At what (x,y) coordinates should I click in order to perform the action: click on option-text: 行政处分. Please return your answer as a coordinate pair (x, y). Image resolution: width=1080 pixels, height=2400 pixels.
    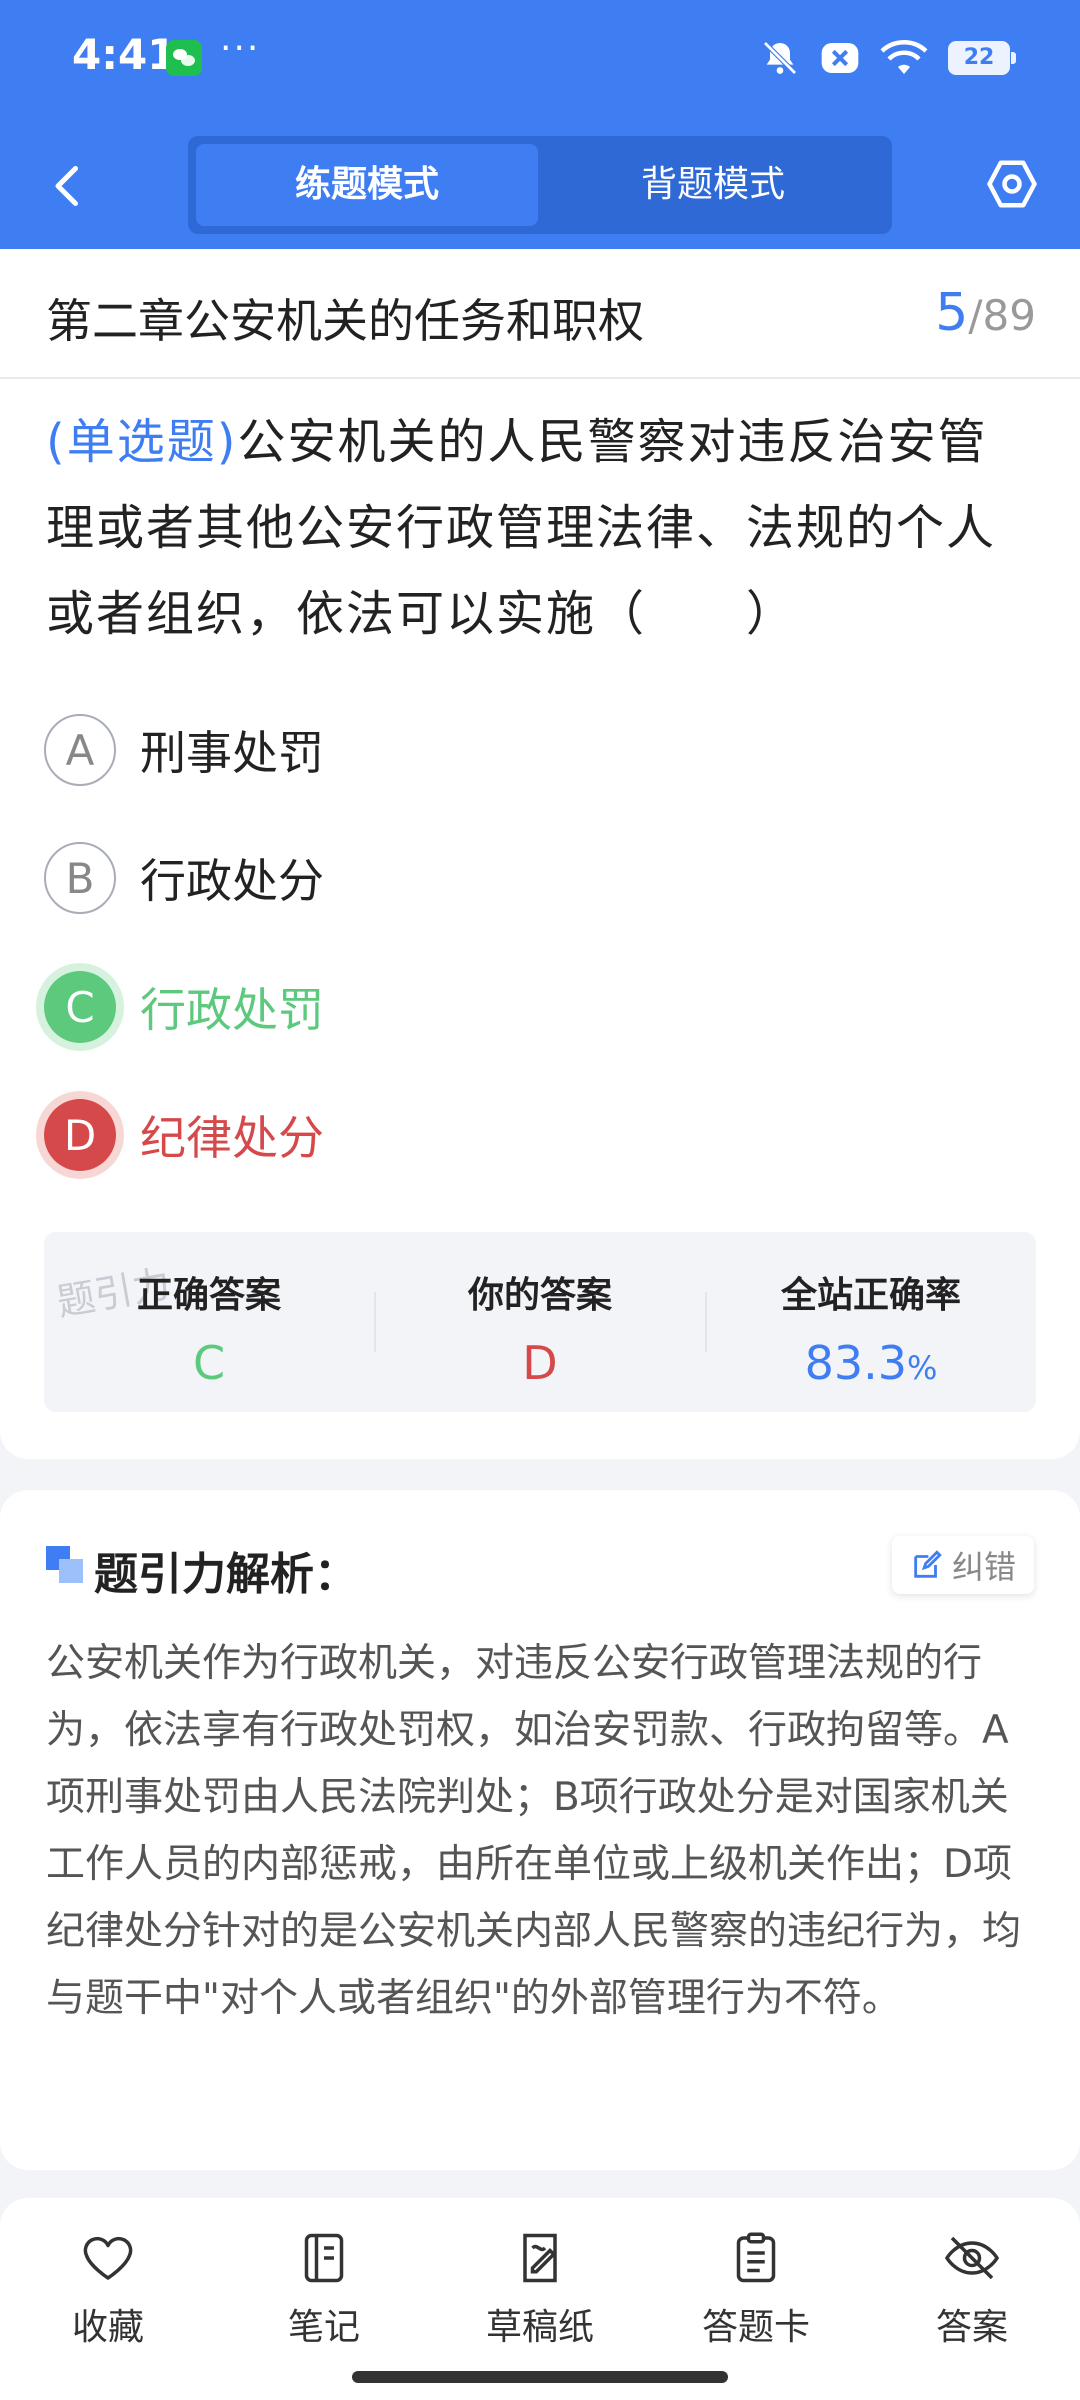
    Looking at the image, I should click on (232, 881).